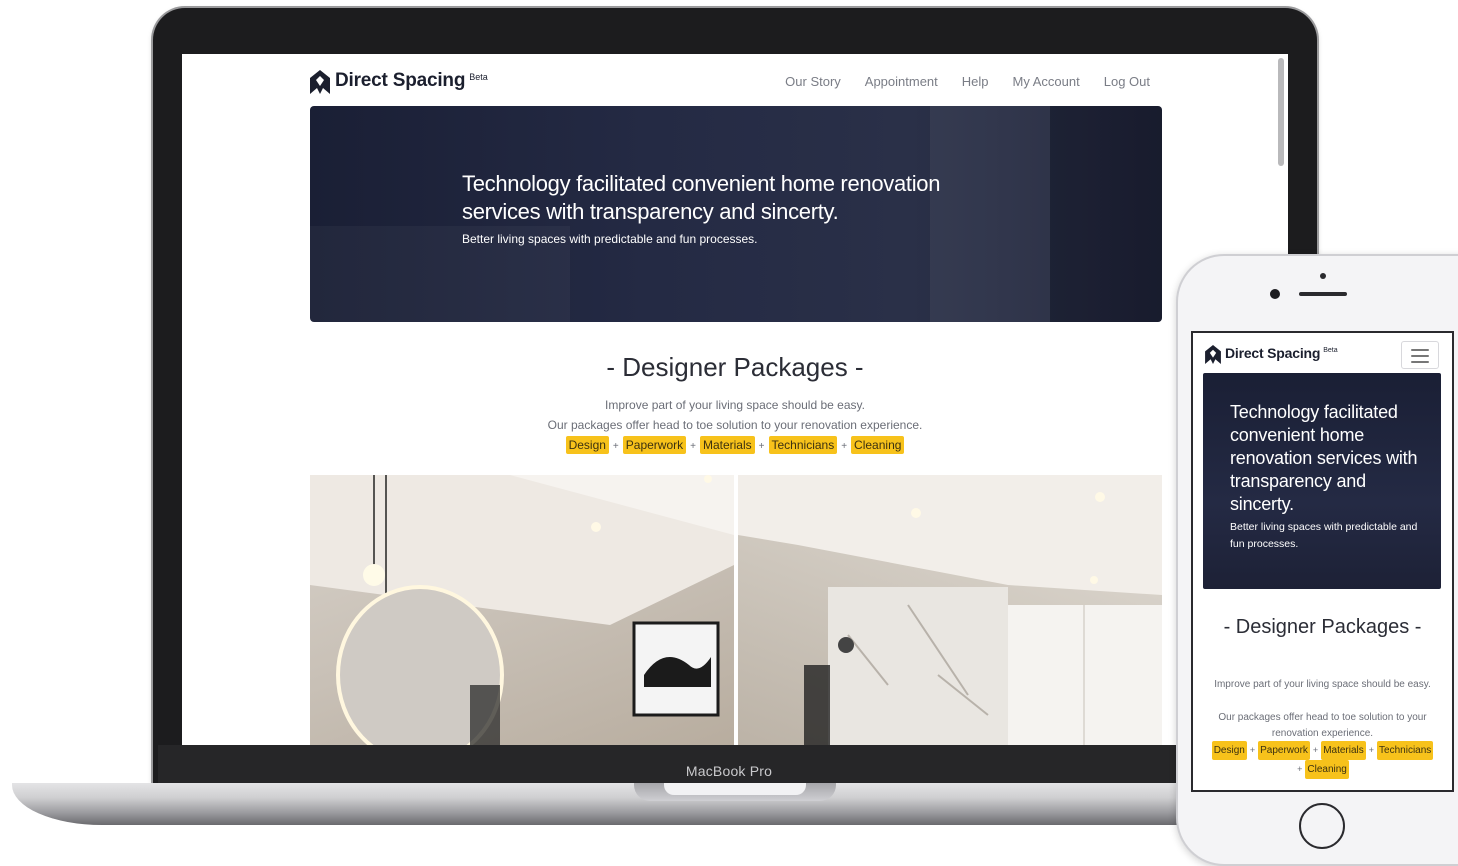 This screenshot has height=866, width=1458. Describe the element at coordinates (1323, 276) in the screenshot. I see `phone-sensor` at that location.